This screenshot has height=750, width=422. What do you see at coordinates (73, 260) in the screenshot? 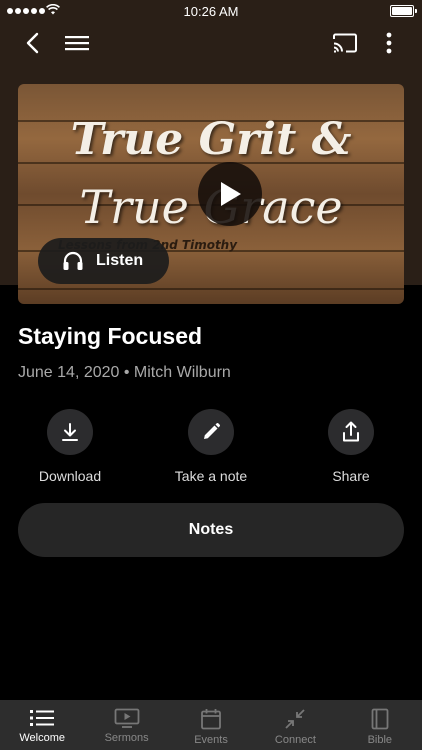
I see `headphones-icon` at bounding box center [73, 260].